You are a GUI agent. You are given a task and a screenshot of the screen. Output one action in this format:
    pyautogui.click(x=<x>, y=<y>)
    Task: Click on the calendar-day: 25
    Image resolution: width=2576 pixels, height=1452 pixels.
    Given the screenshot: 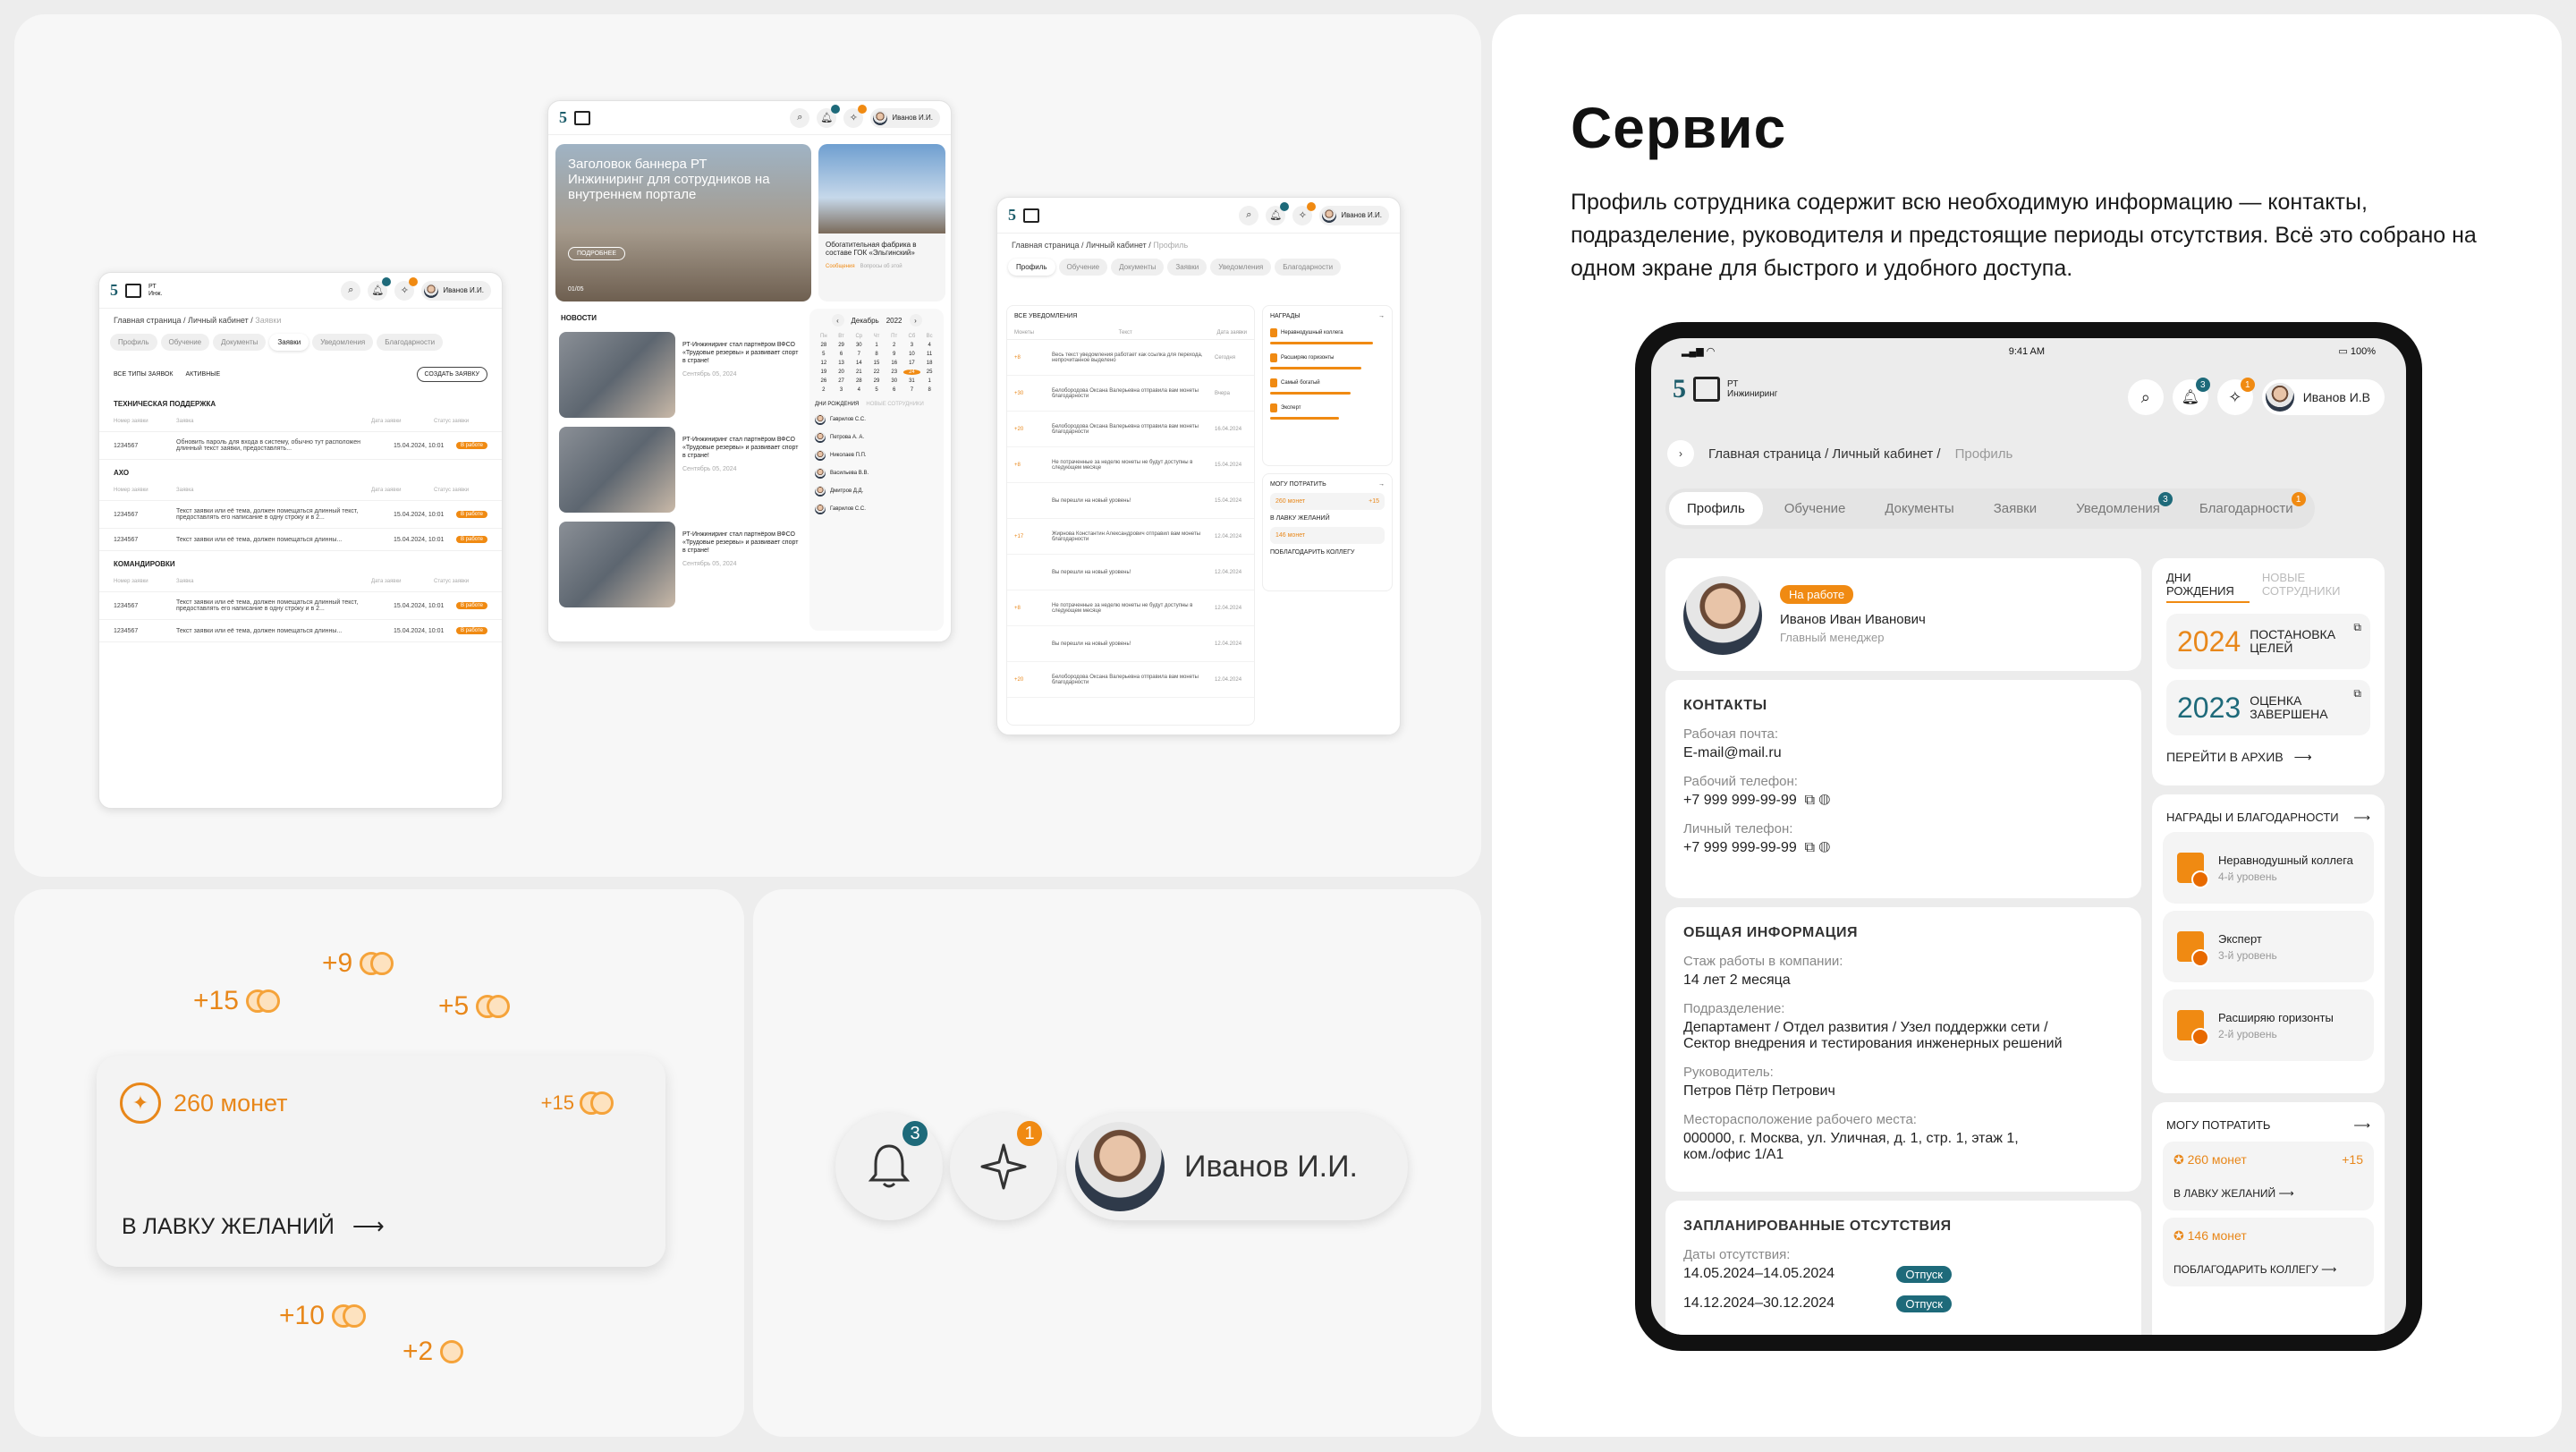 What is the action you would take?
    pyautogui.click(x=929, y=372)
    